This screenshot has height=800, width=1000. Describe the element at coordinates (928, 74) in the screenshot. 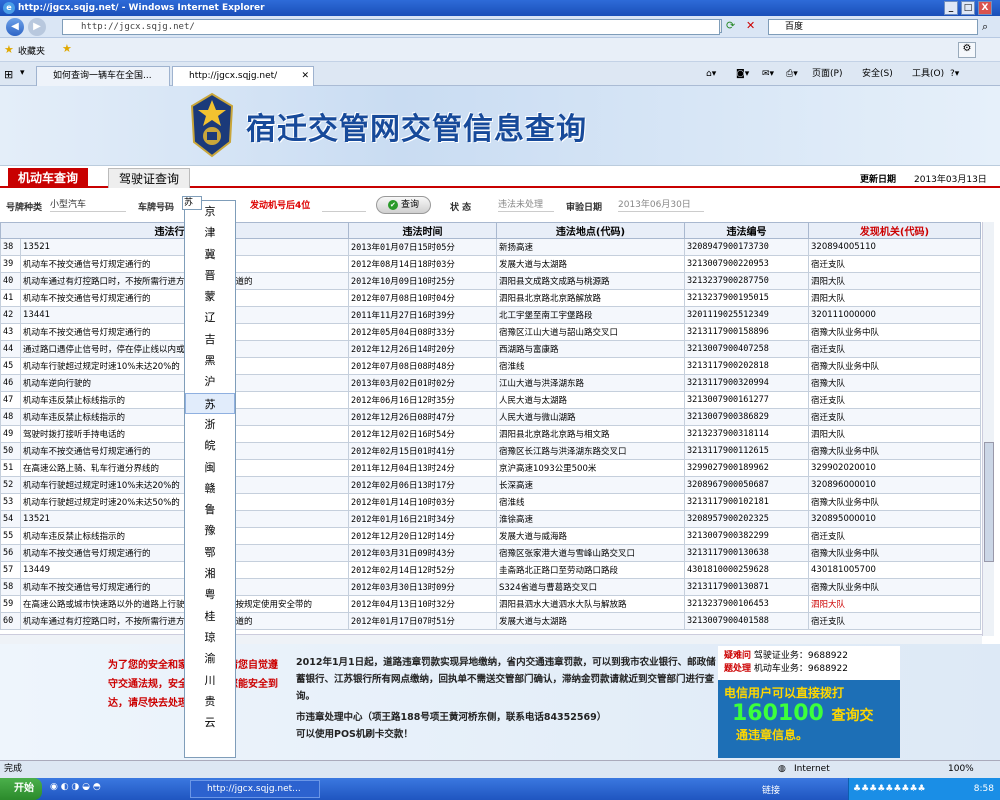

I see `tools-menu: 工具(O)` at that location.